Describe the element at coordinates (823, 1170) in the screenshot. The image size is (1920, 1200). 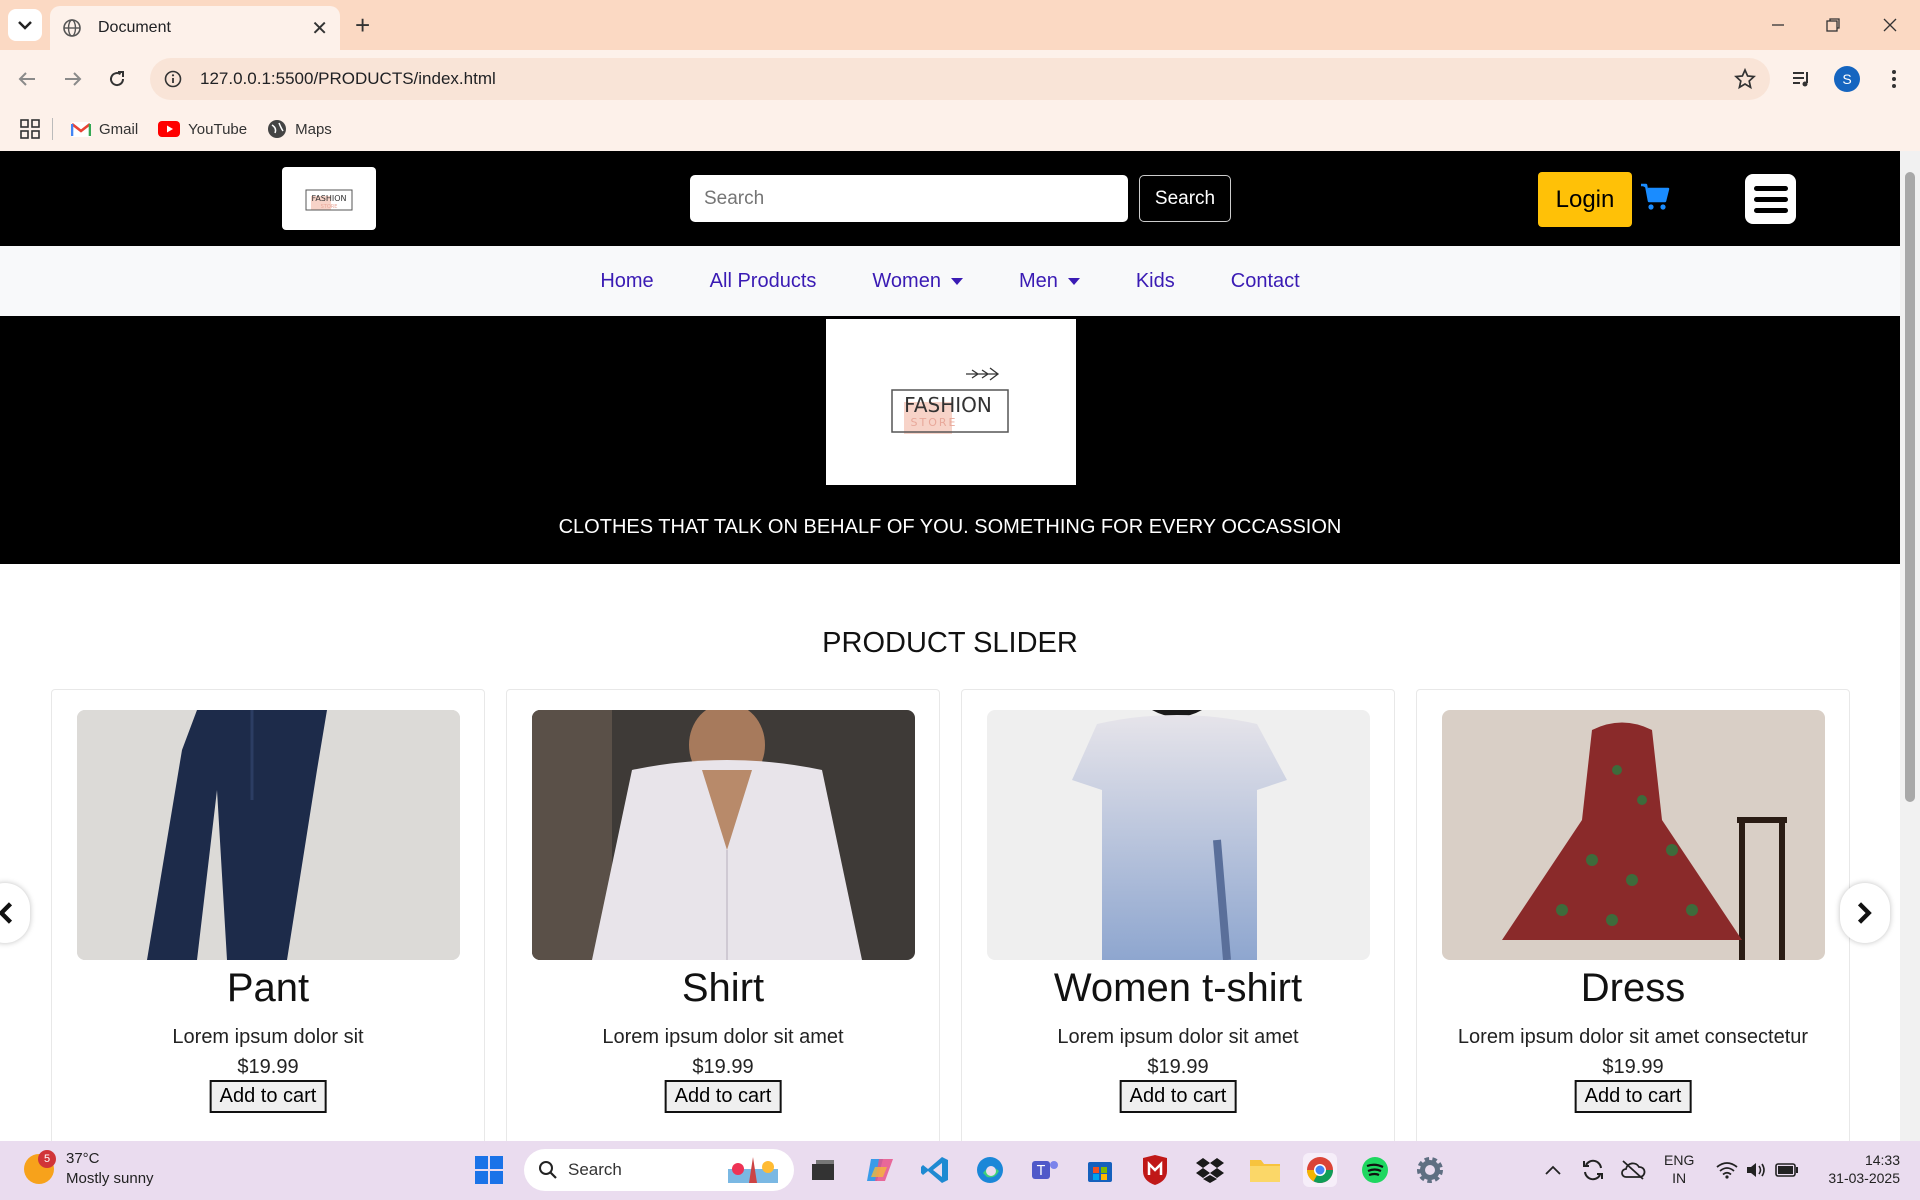
I see `taskbar-app-task-view` at that location.